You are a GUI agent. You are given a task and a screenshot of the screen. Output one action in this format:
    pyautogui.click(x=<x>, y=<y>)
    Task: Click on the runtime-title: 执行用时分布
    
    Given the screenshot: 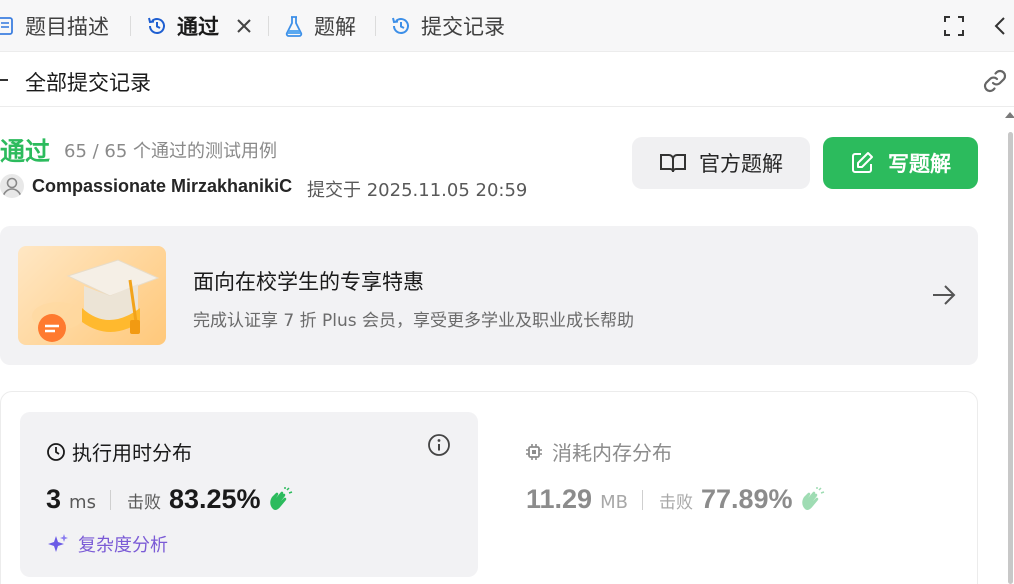 What is the action you would take?
    pyautogui.click(x=119, y=451)
    